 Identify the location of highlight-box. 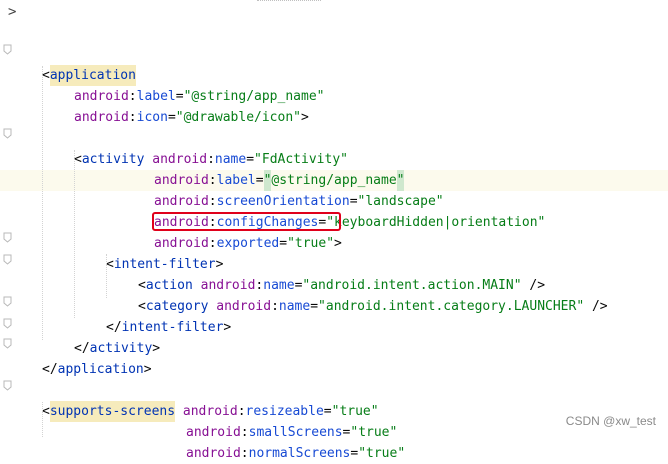
(246, 221).